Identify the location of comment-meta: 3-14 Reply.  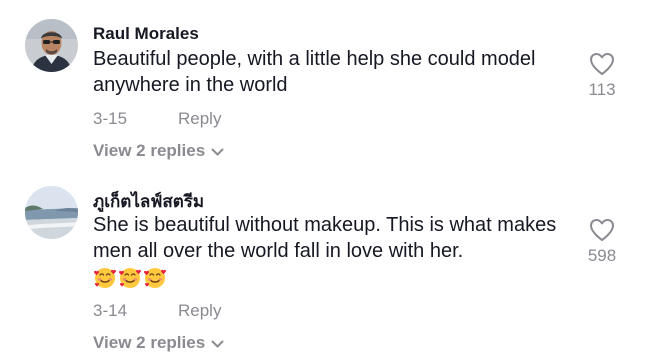
(157, 311).